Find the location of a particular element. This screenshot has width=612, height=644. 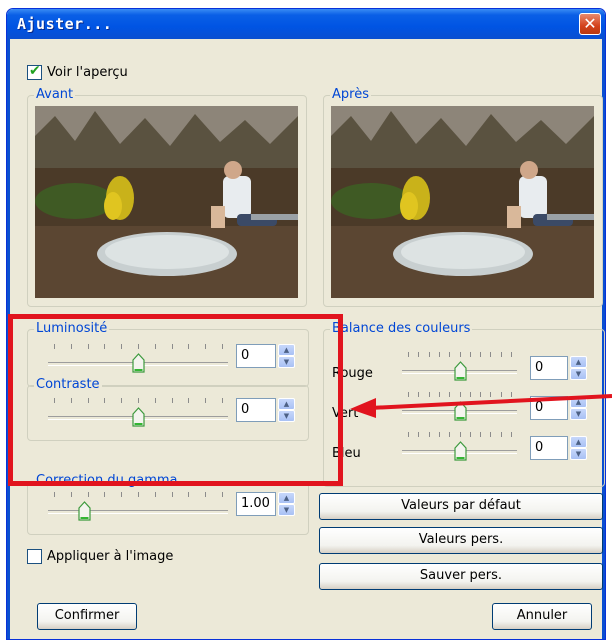

before-label: Avant is located at coordinates (55, 94).